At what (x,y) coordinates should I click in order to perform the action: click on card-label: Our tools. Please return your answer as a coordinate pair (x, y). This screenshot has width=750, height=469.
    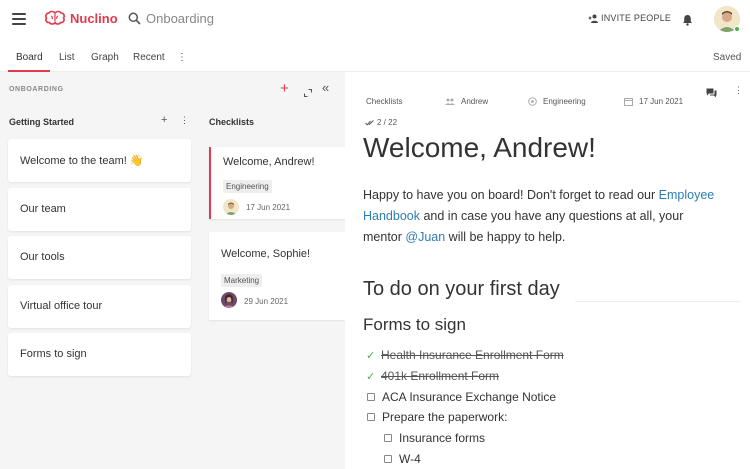
    Looking at the image, I should click on (42, 257).